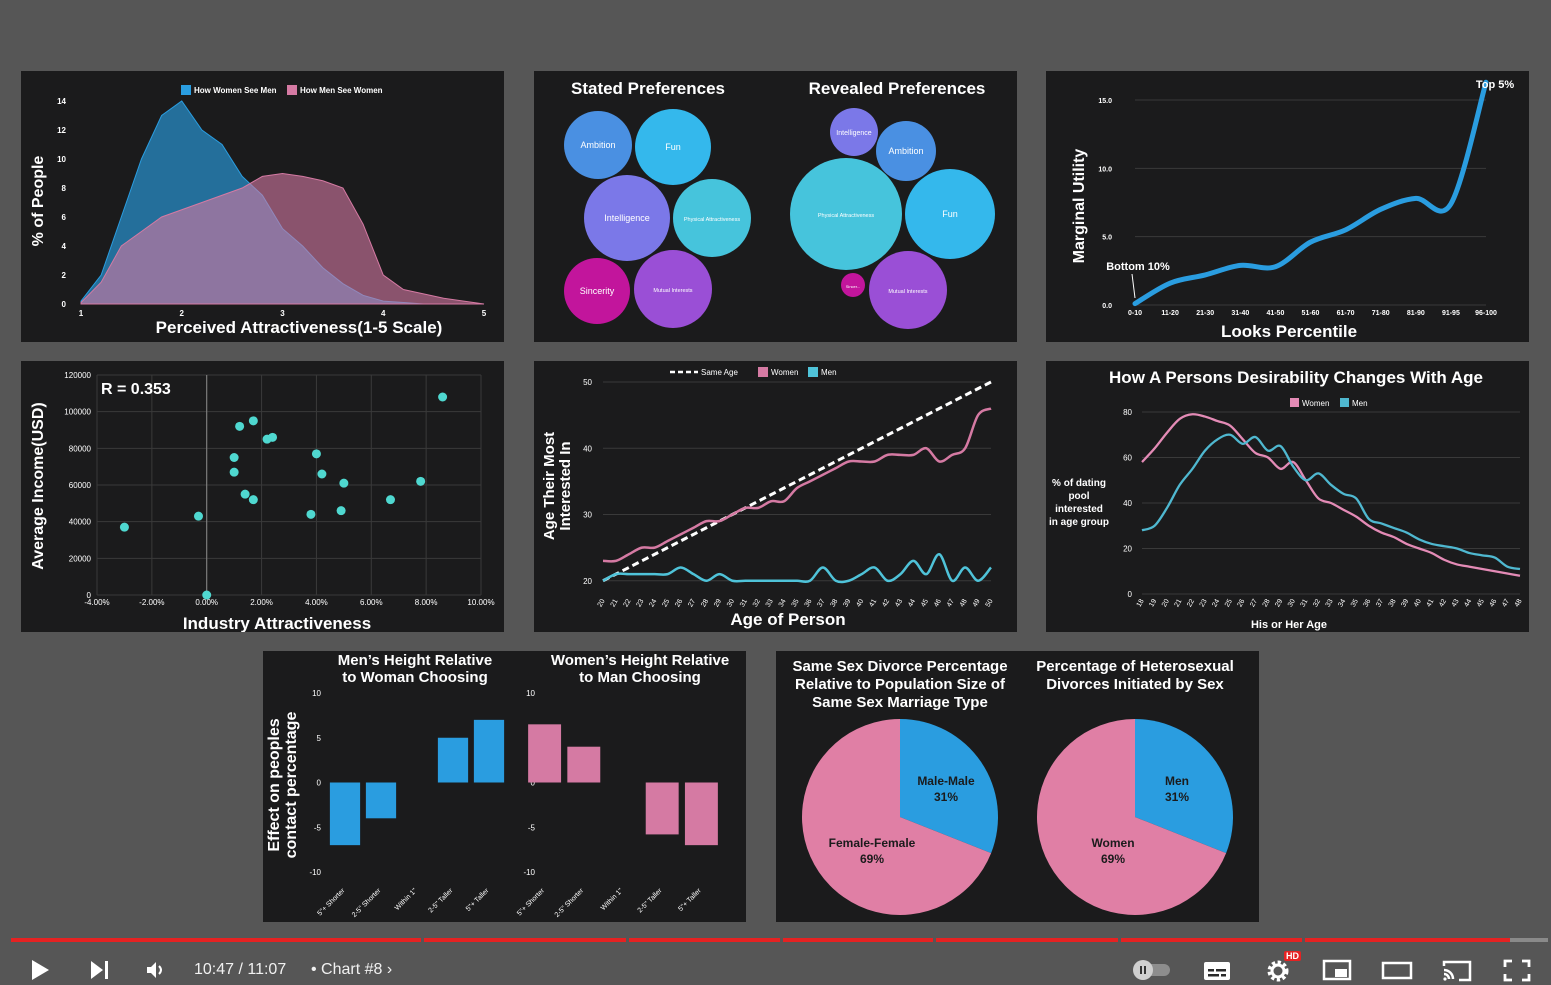 The image size is (1551, 985). I want to click on fullscreen-button, so click(1517, 970).